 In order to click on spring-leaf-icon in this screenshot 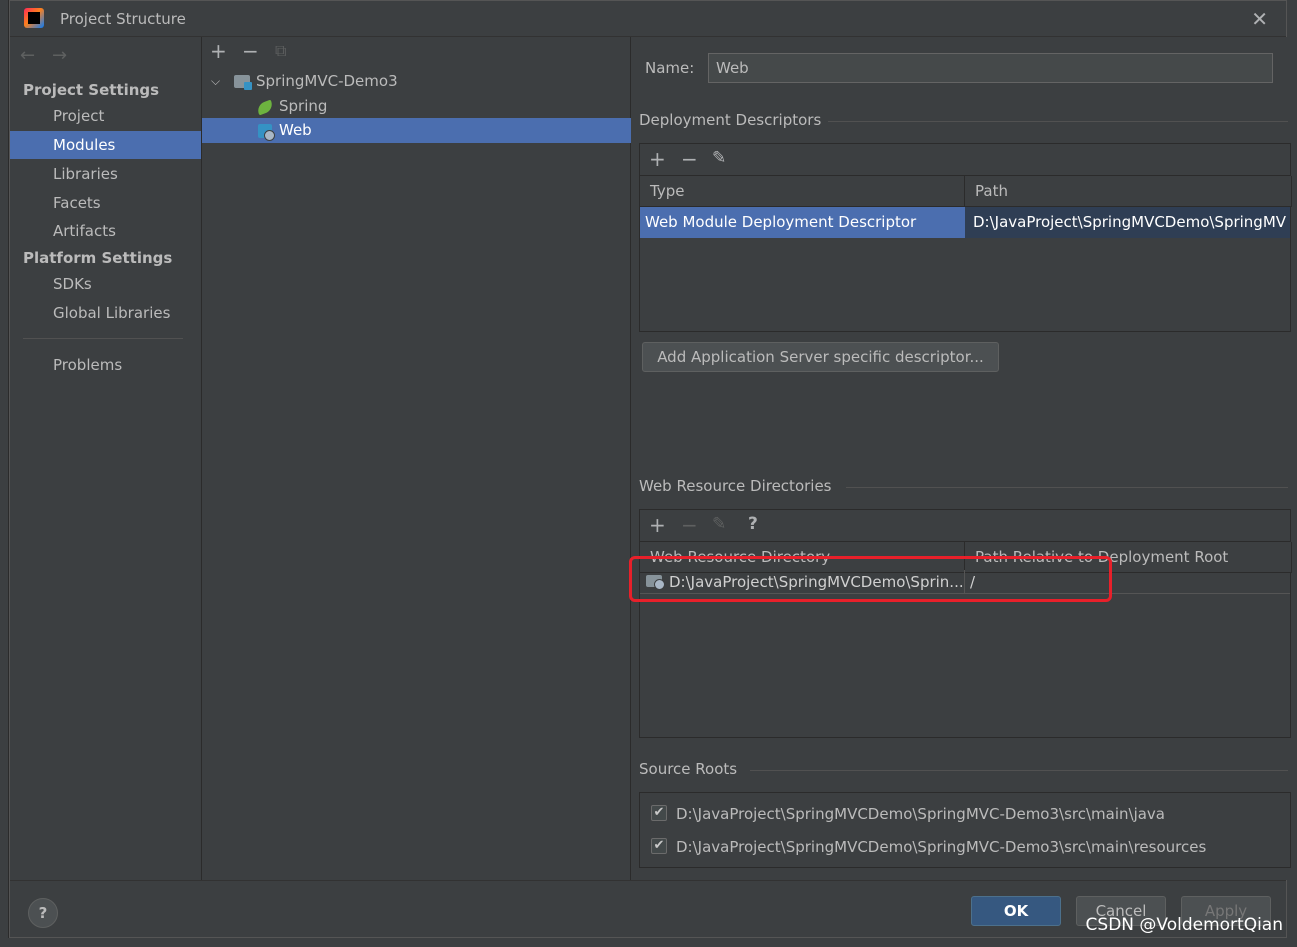, I will do `click(265, 107)`.